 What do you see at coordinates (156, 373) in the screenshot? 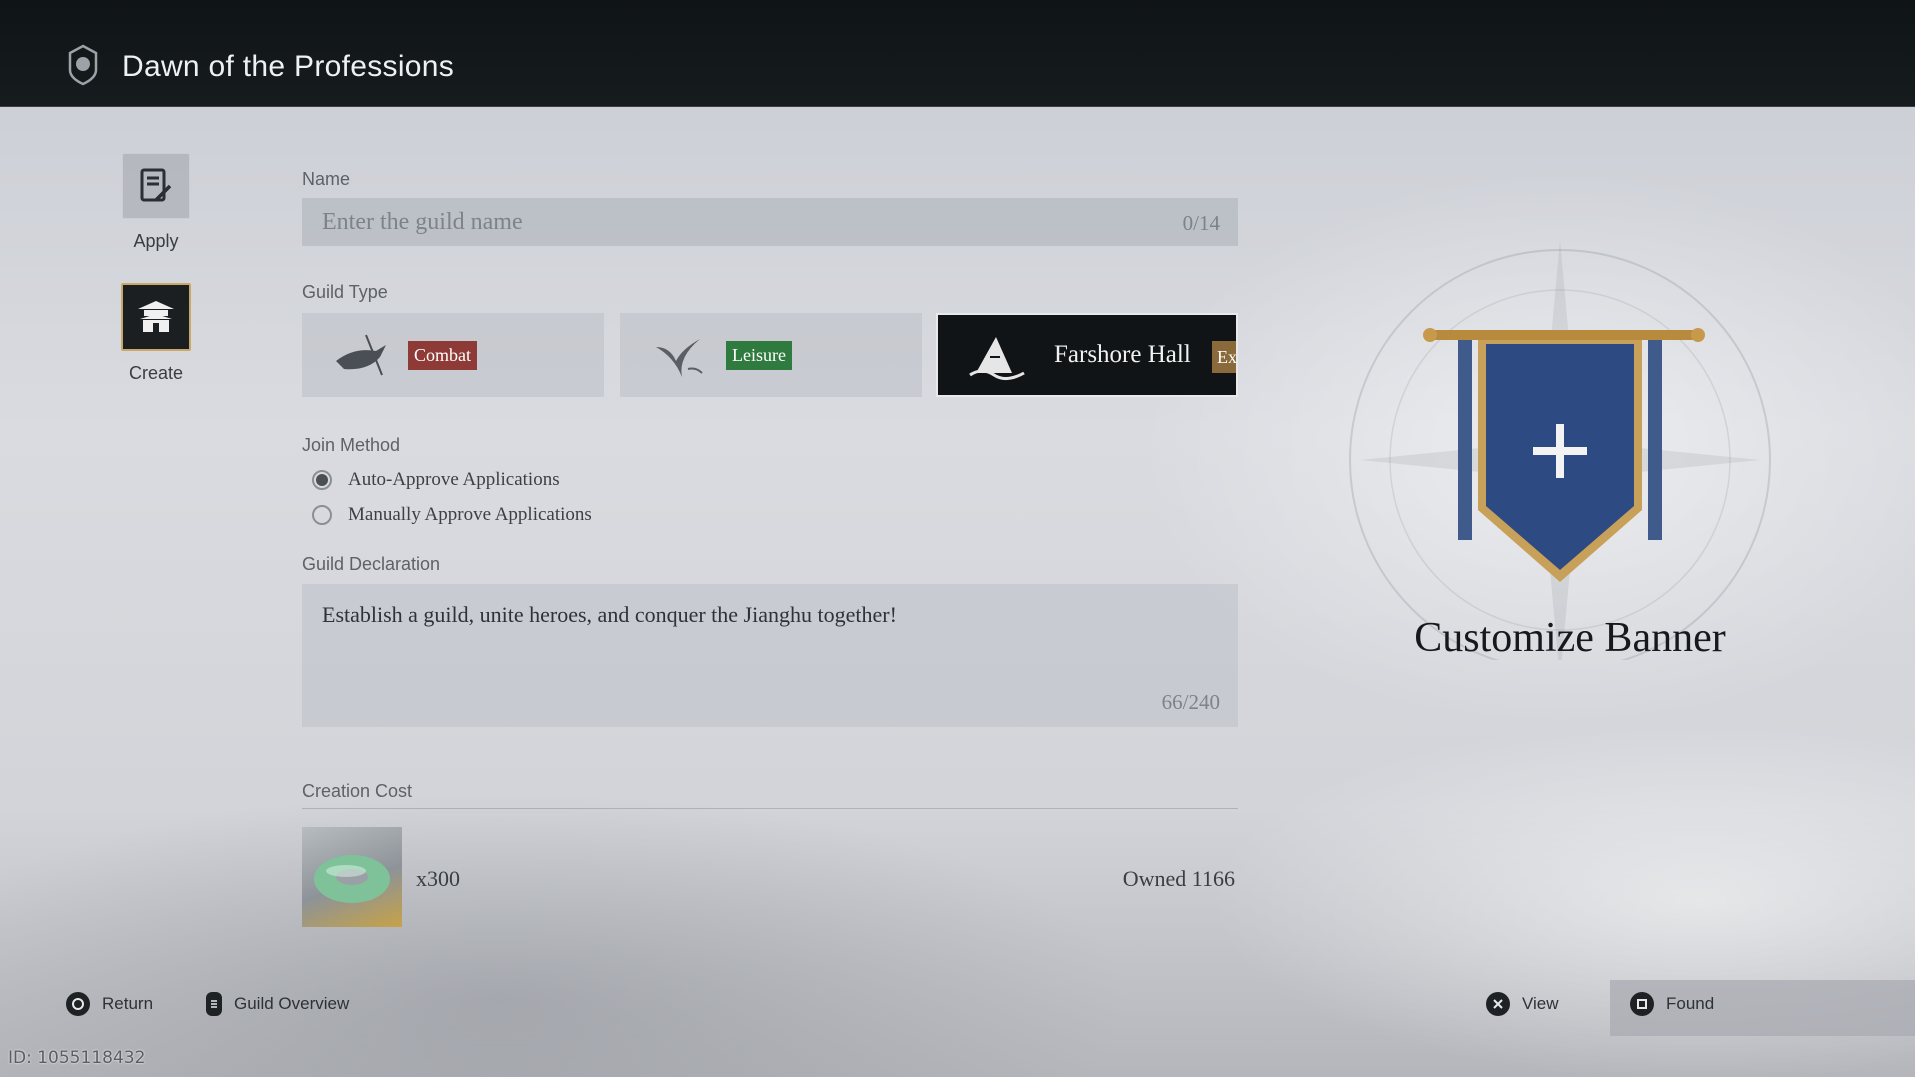
I see `nav-create-label: Create` at bounding box center [156, 373].